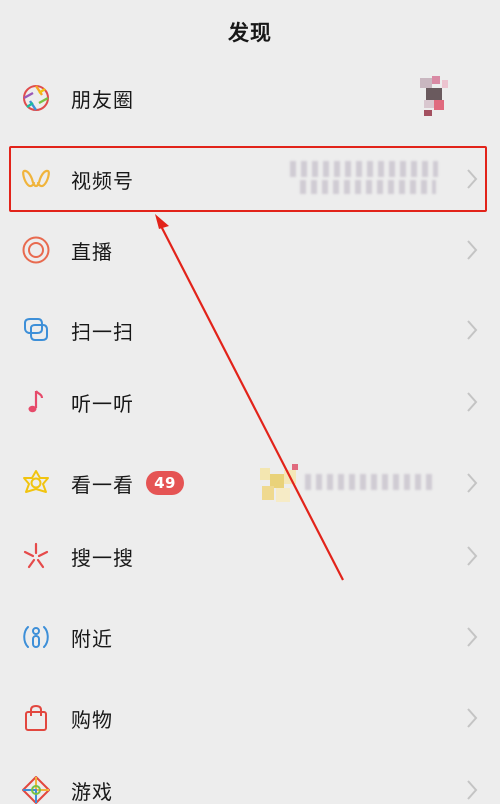 The image size is (500, 804). I want to click on moments-avatar-thumbnail, so click(434, 96).